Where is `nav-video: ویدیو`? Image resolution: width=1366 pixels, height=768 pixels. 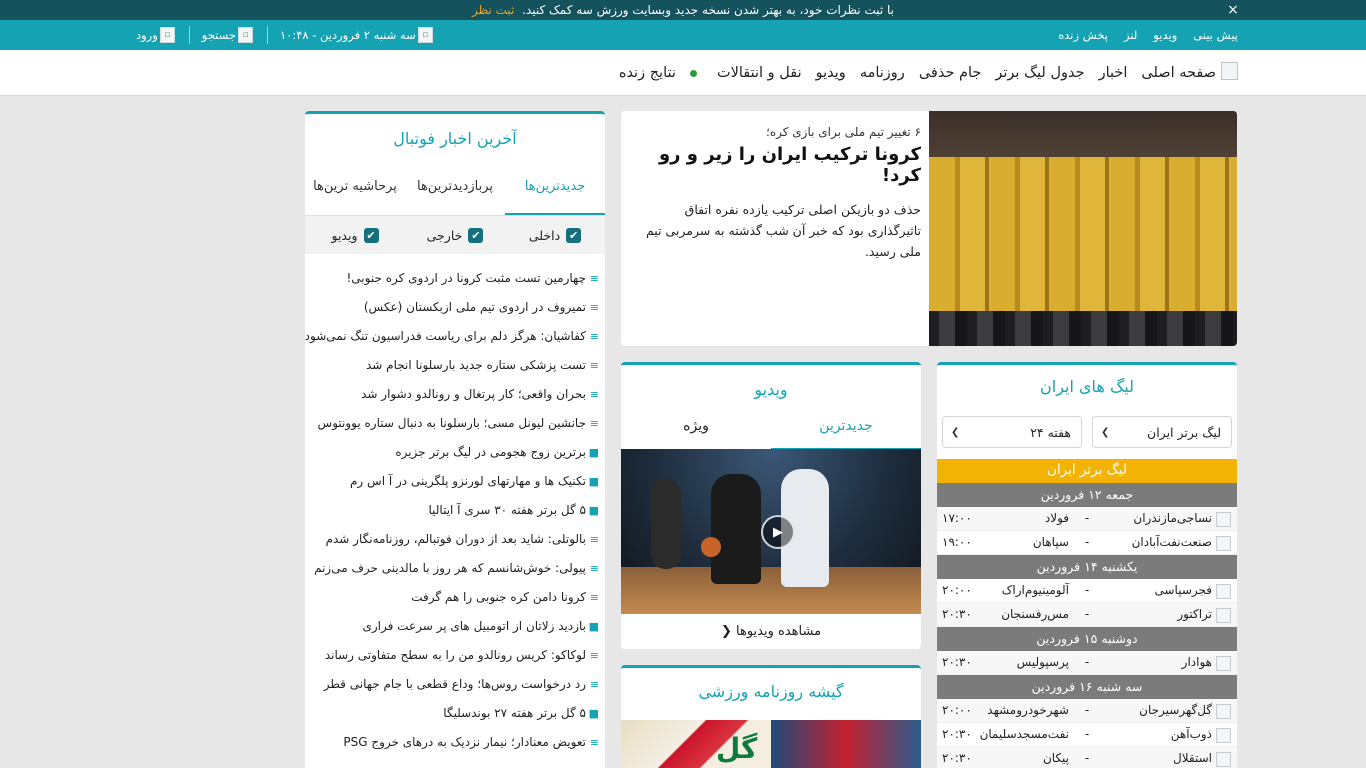 nav-video: ویدیو is located at coordinates (831, 73).